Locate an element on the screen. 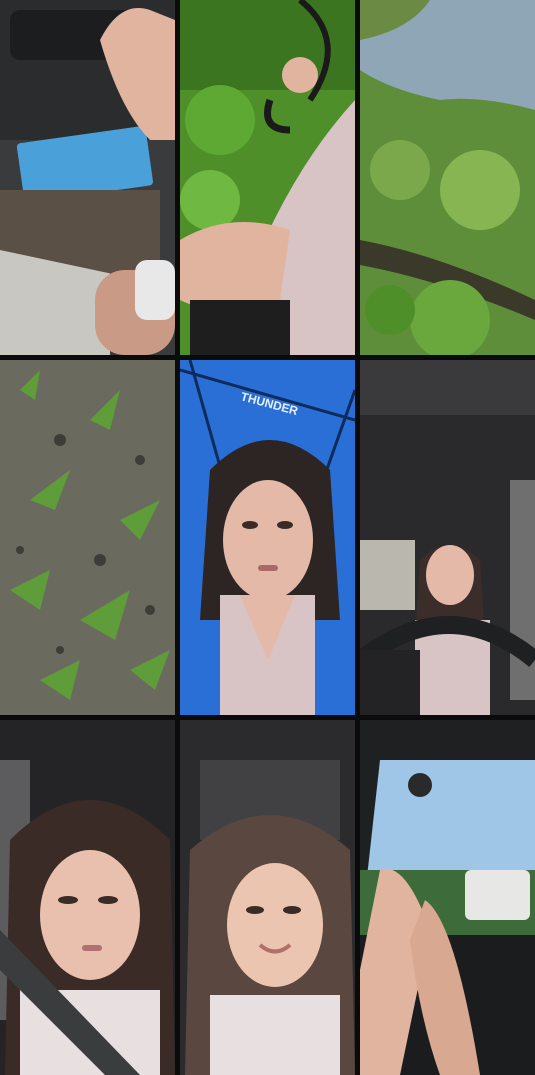  photo-tile-smiling-selfie is located at coordinates (267, 897).